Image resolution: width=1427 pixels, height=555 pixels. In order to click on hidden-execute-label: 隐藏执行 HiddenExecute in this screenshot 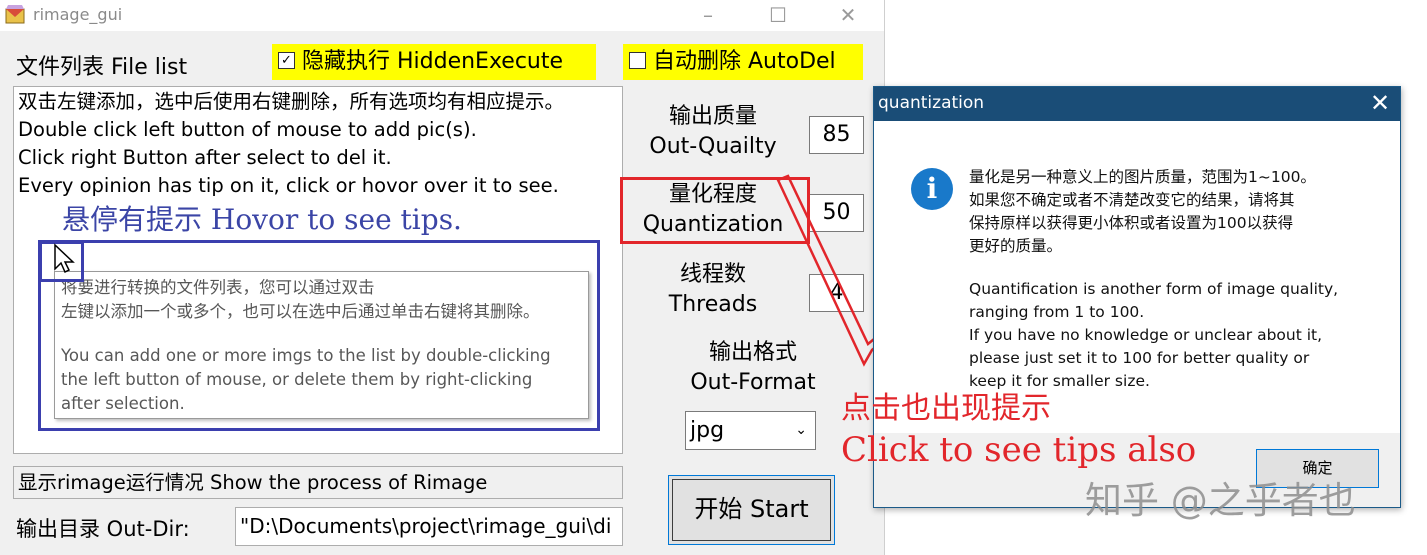, I will do `click(433, 61)`.